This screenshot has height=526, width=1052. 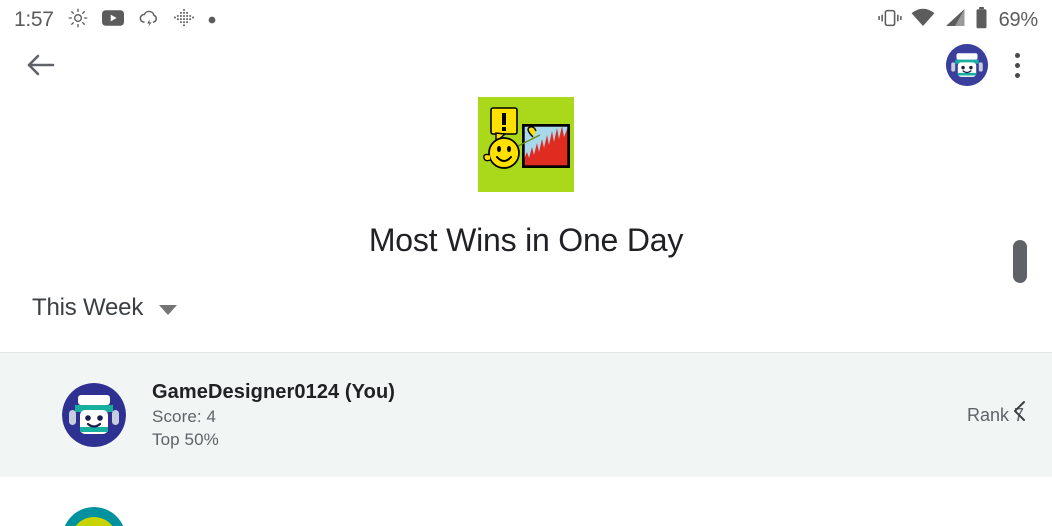 I want to click on app-bar, so click(x=526, y=65).